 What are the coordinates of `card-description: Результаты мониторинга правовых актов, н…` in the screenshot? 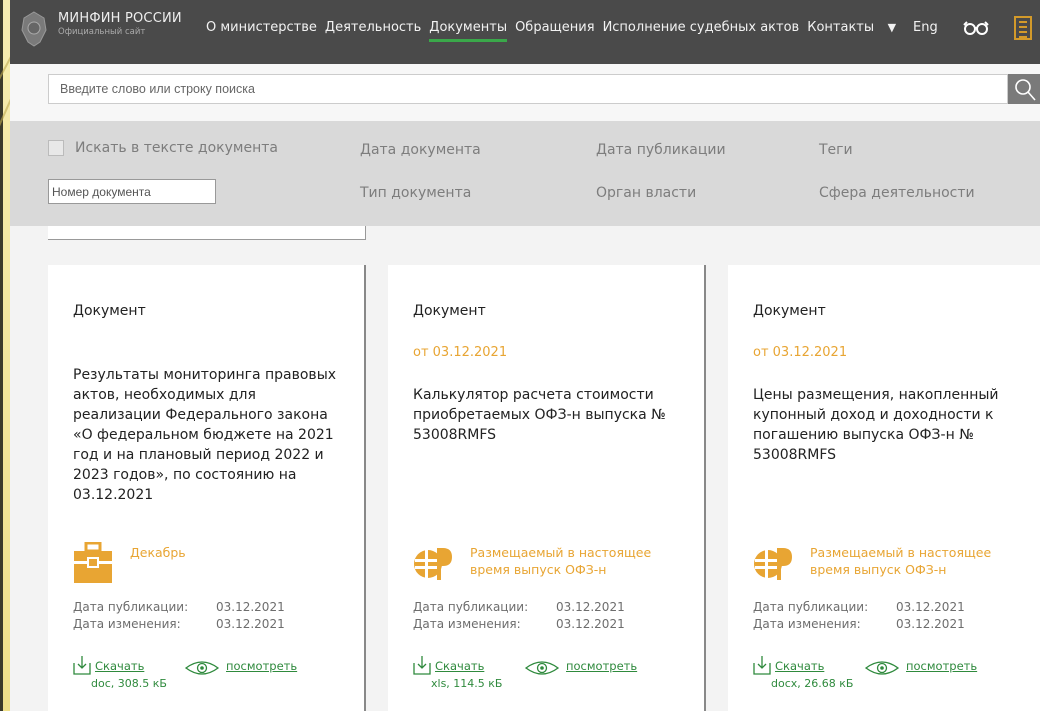 It's located at (208, 435).